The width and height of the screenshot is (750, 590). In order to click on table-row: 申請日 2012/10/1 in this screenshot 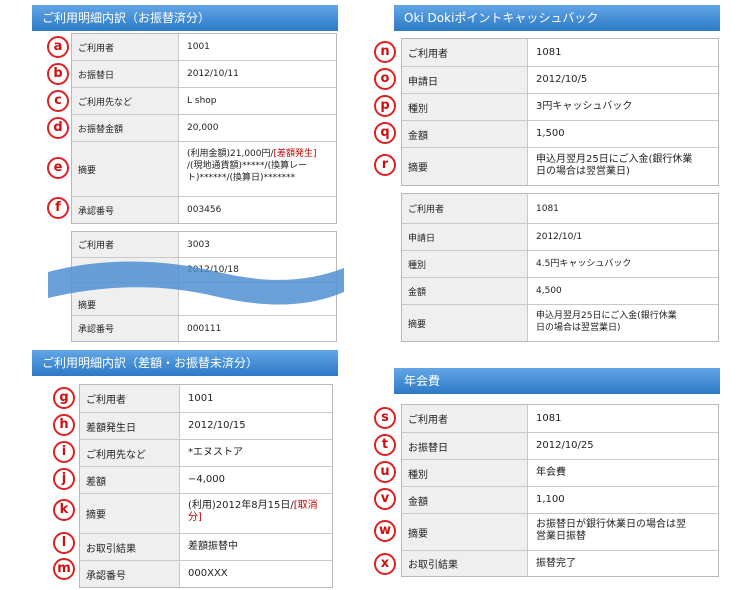, I will do `click(560, 236)`.